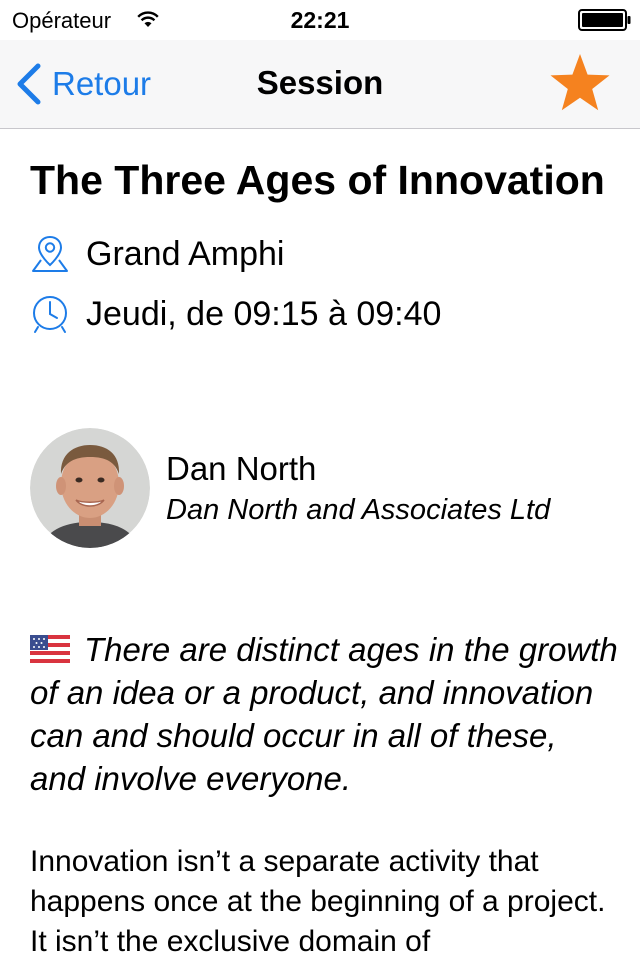  I want to click on back-label: Retour, so click(102, 83).